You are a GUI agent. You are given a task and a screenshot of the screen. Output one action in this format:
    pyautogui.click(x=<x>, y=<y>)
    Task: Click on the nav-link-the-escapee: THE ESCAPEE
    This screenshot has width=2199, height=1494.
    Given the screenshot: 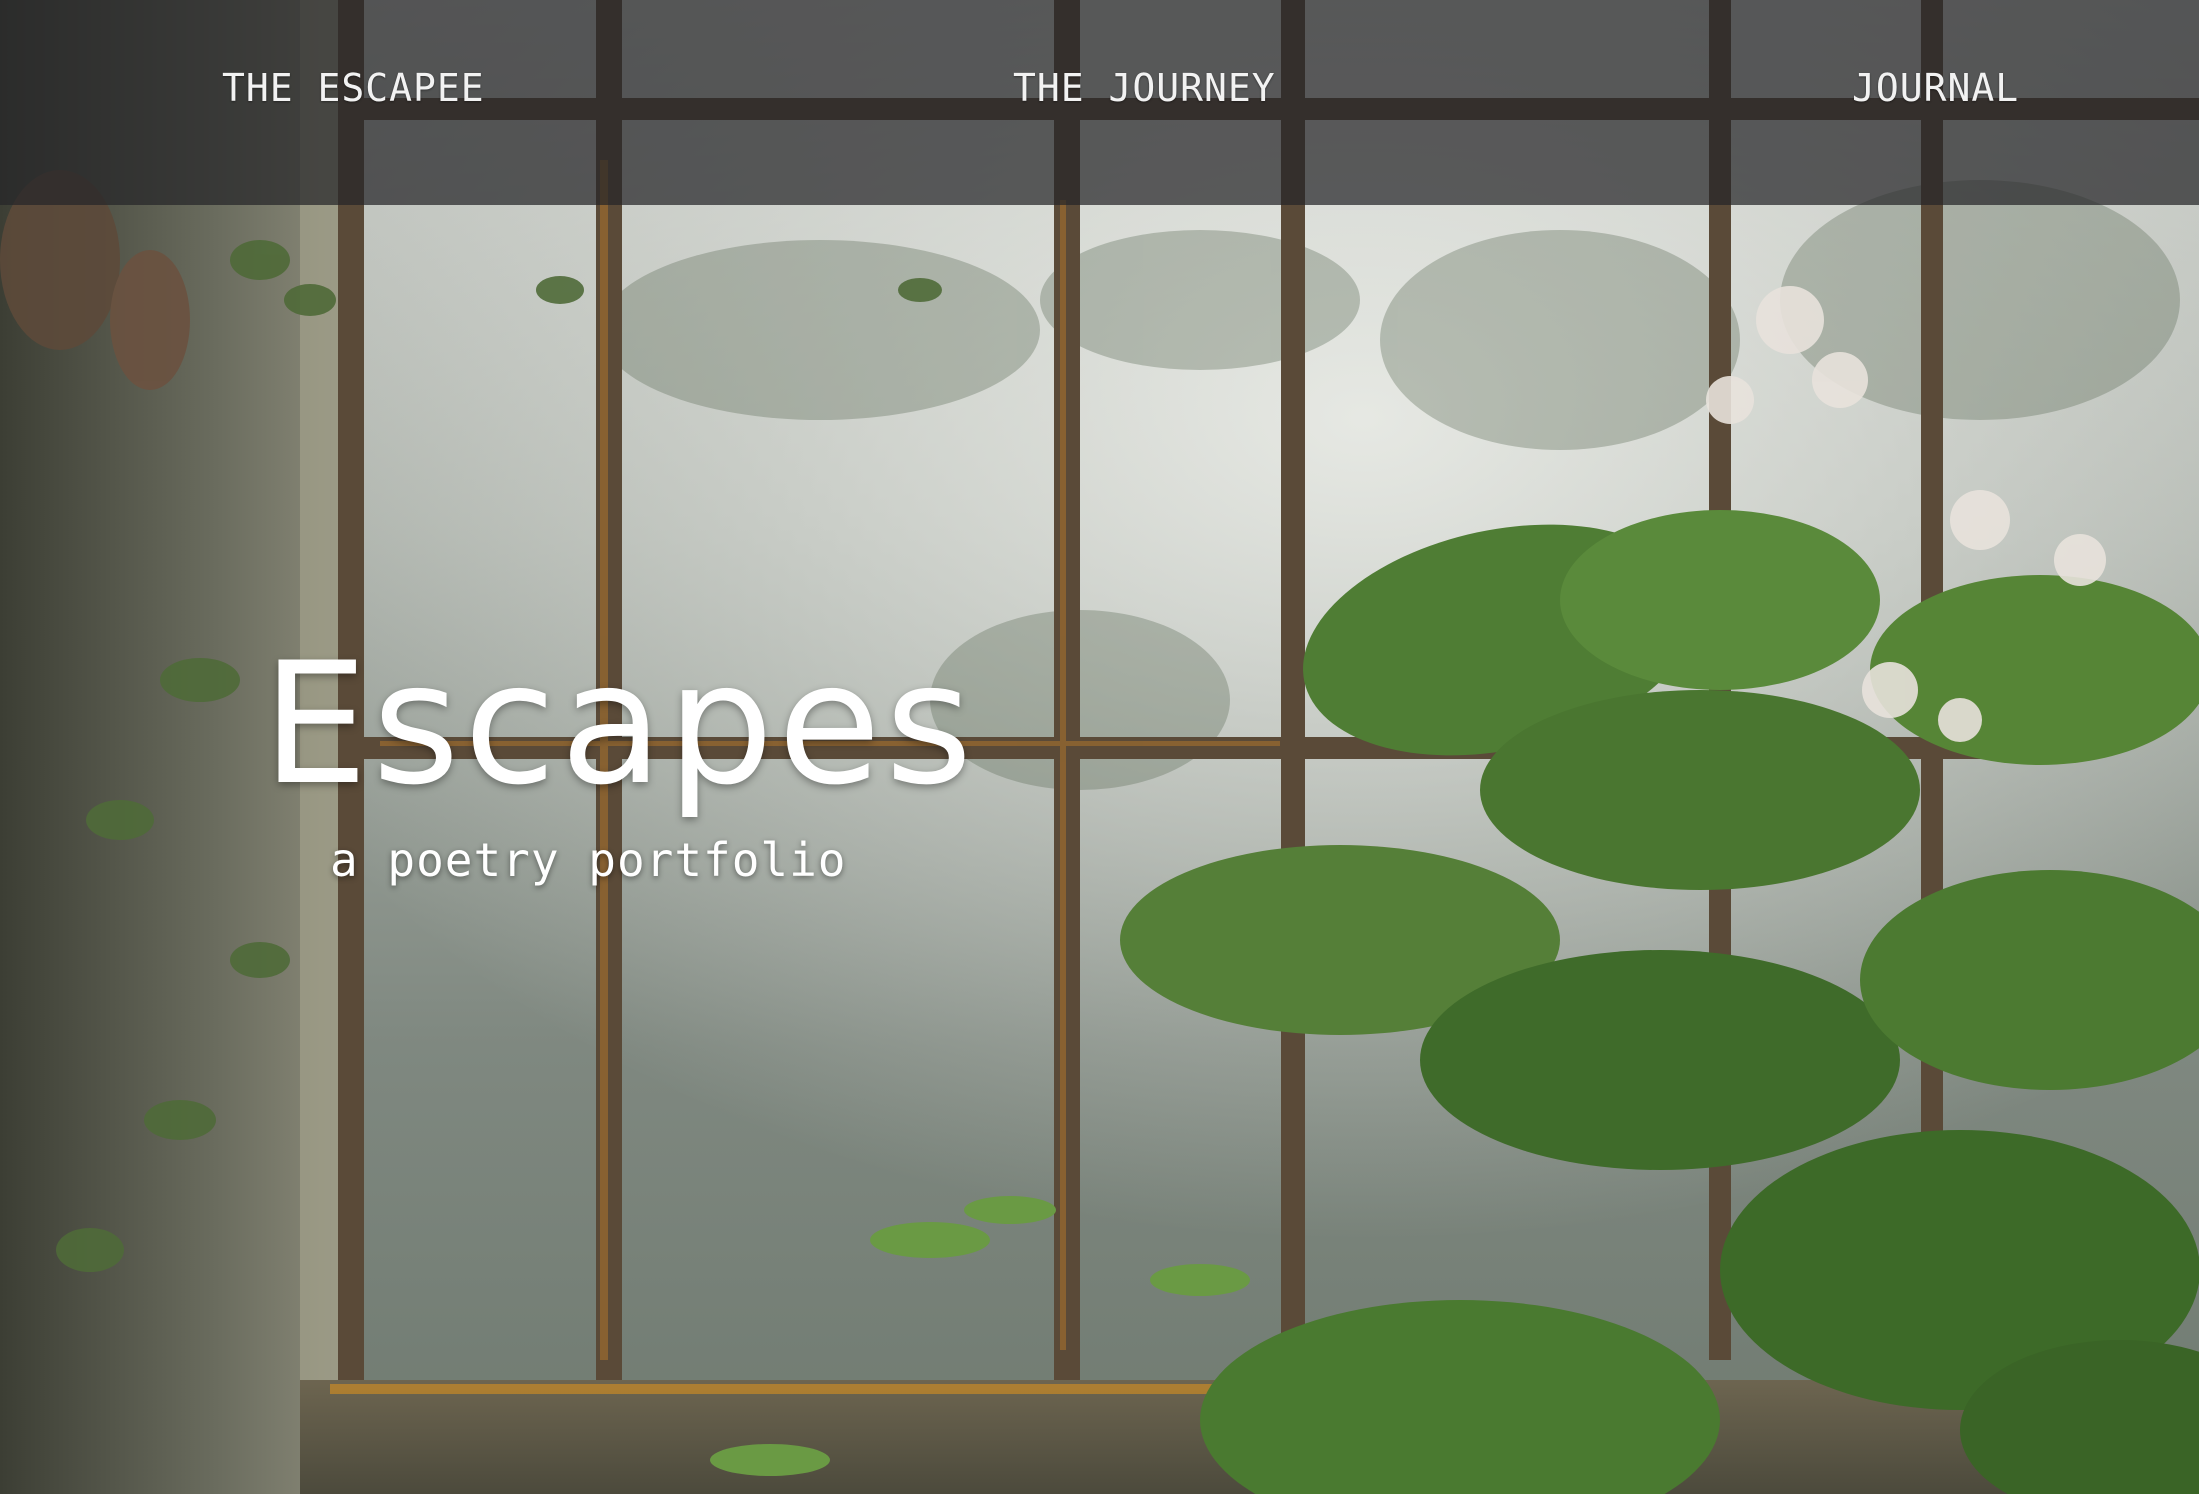 What is the action you would take?
    pyautogui.click(x=353, y=88)
    